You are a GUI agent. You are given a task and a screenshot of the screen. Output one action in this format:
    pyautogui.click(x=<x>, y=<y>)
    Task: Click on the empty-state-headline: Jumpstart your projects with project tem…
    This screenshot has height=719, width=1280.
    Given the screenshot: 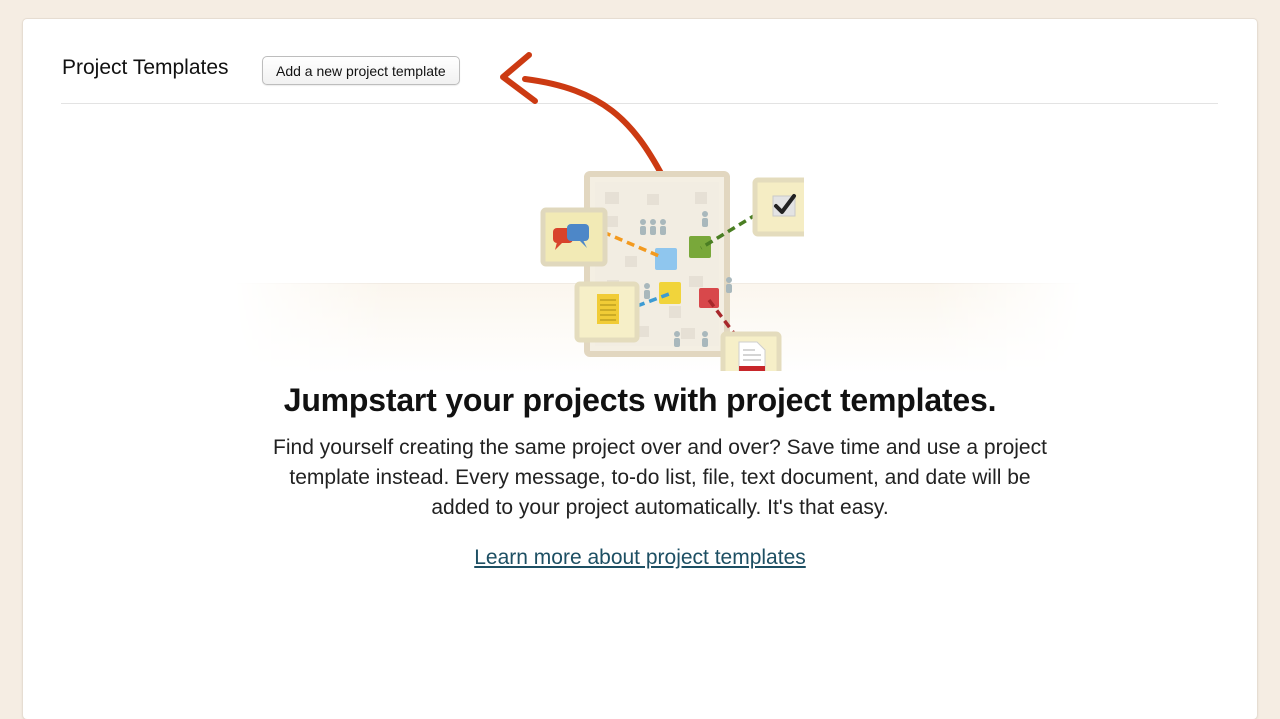 What is the action you would take?
    pyautogui.click(x=640, y=400)
    